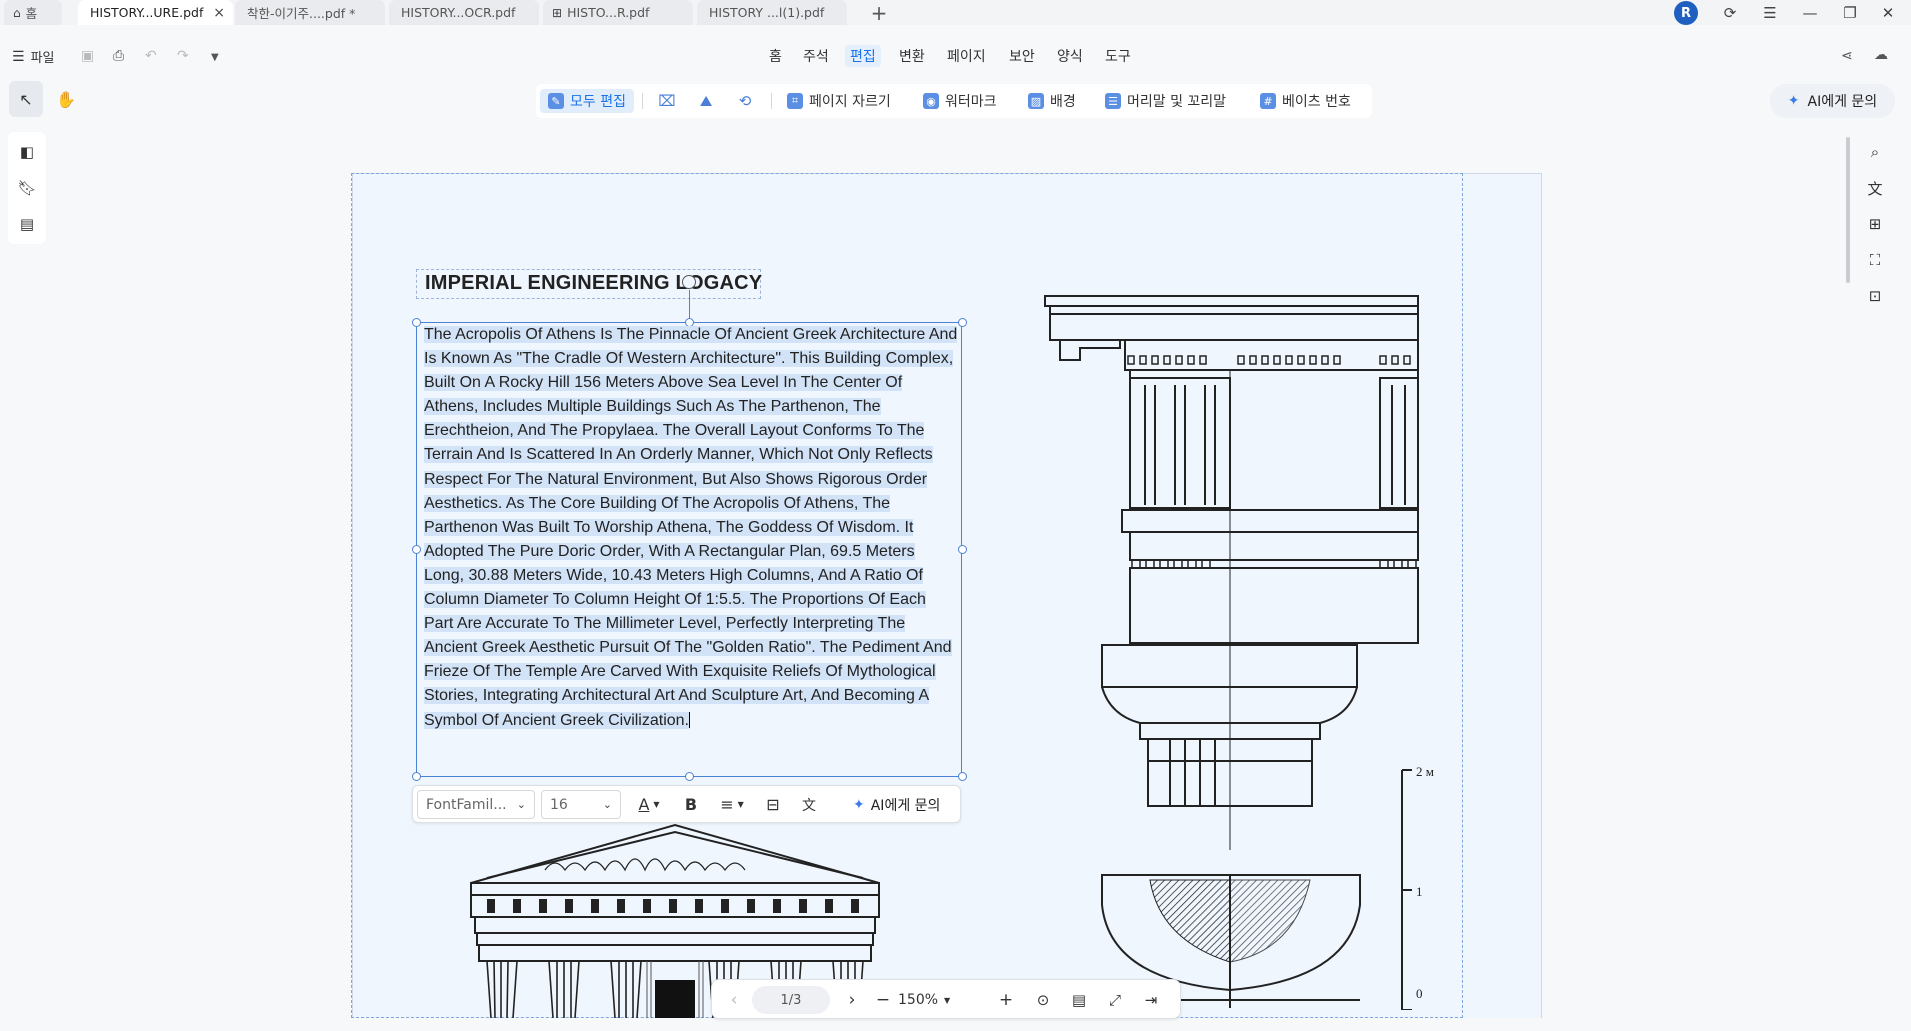  Describe the element at coordinates (863, 56) in the screenshot. I see `menu-edit: 편집` at that location.